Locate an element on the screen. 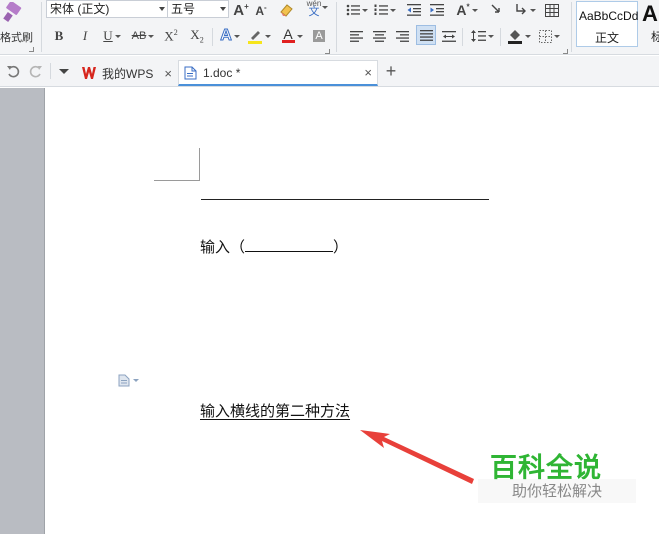  underline-icon: U is located at coordinates (108, 35).